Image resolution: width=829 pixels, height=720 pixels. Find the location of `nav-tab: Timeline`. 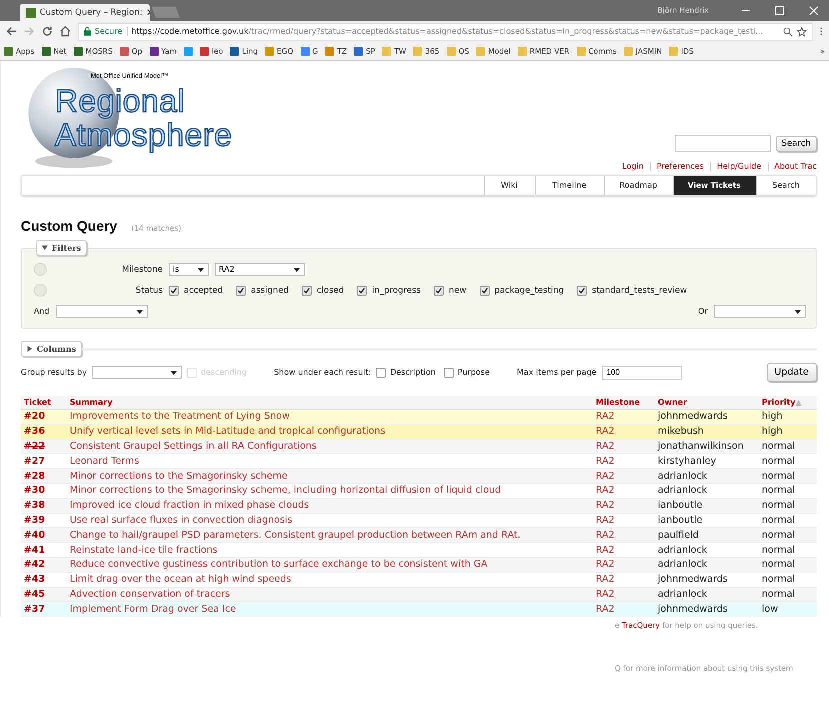

nav-tab: Timeline is located at coordinates (569, 185).